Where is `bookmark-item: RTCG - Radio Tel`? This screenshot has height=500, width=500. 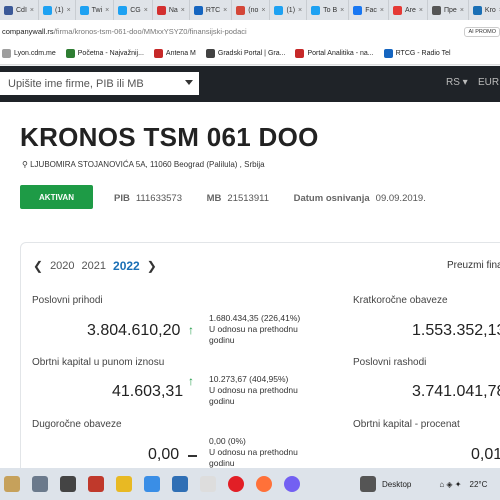
bookmark-item: RTCG - Radio Tel is located at coordinates (417, 53).